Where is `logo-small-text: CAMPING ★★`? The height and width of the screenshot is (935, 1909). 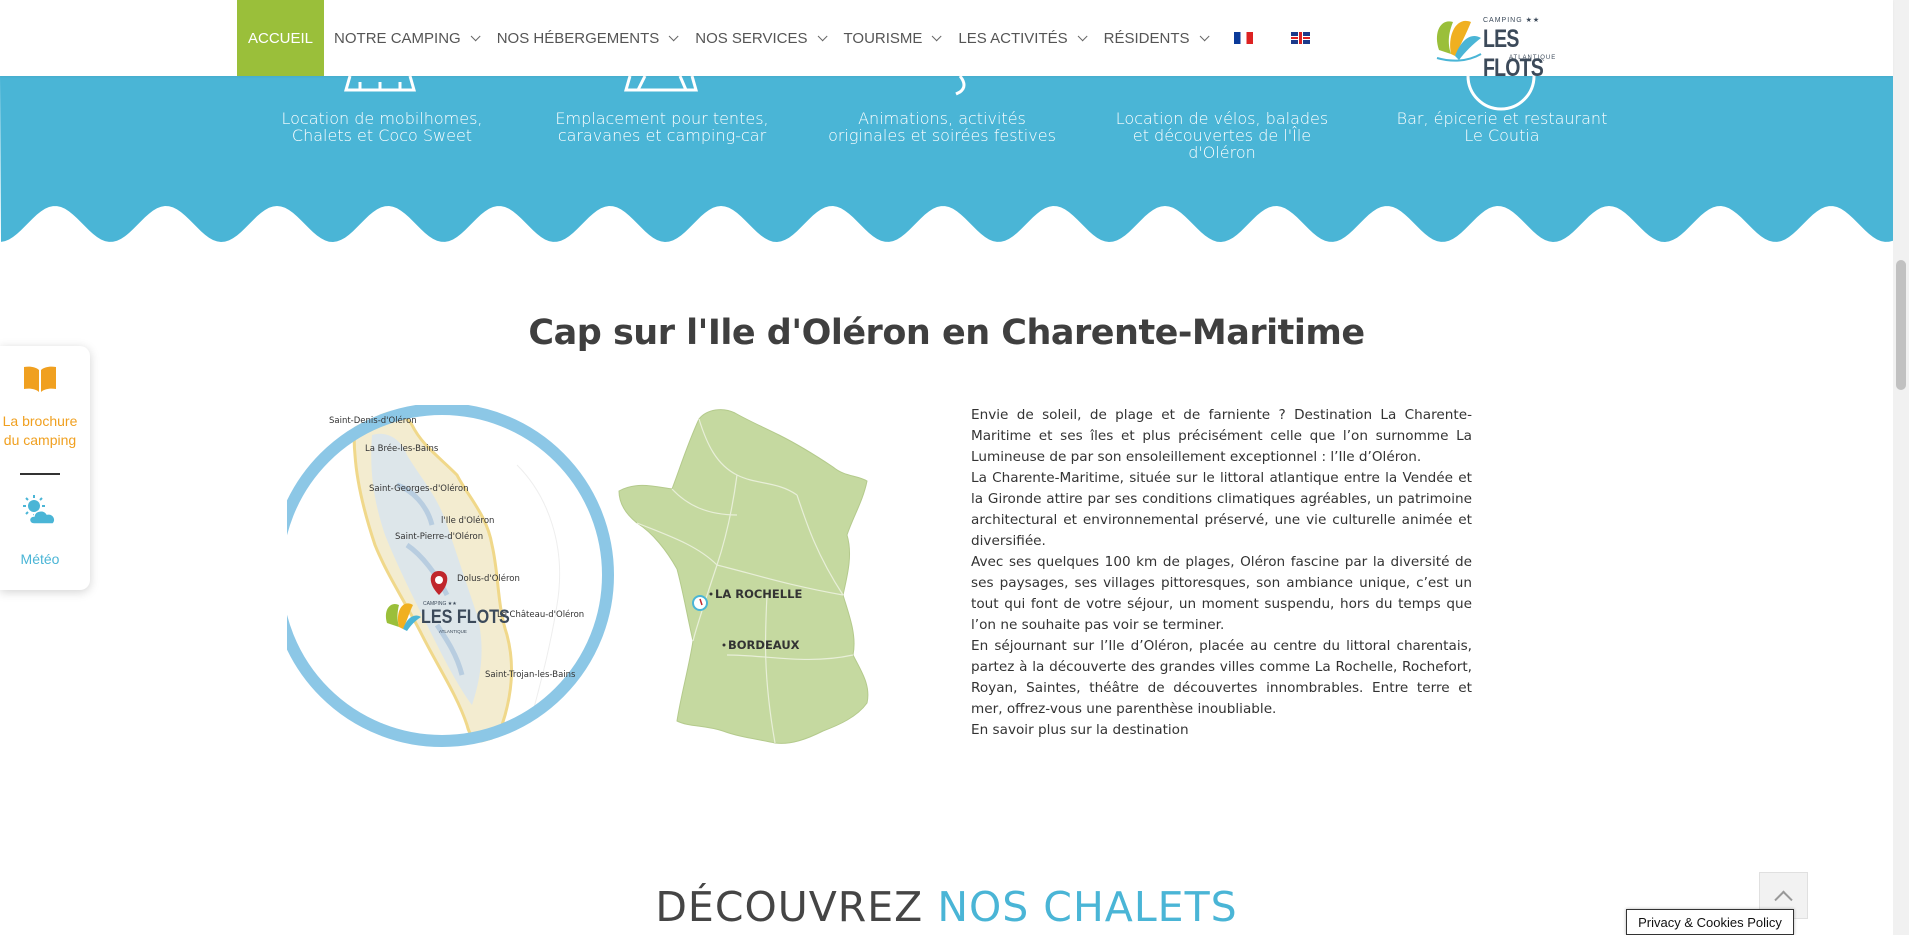 logo-small-text: CAMPING ★★ is located at coordinates (1512, 20).